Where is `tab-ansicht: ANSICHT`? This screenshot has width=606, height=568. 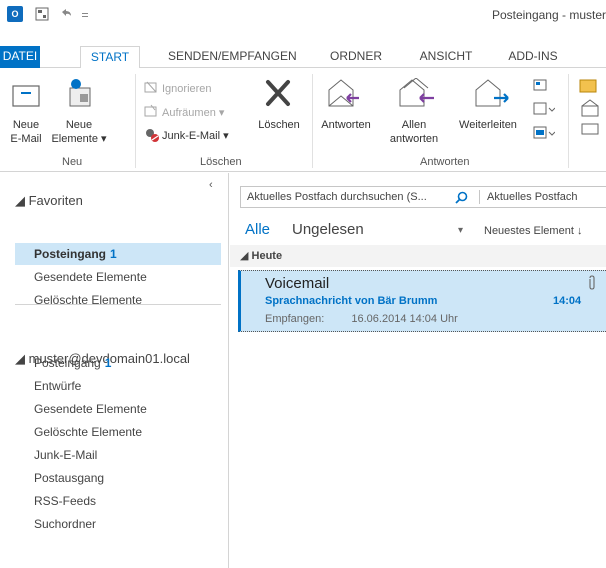
tab-ansicht: ANSICHT is located at coordinates (446, 57).